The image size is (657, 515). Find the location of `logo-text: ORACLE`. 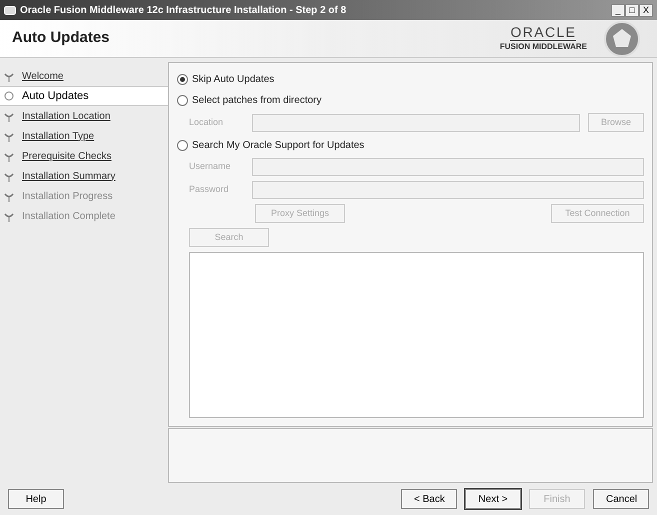

logo-text: ORACLE is located at coordinates (543, 32).